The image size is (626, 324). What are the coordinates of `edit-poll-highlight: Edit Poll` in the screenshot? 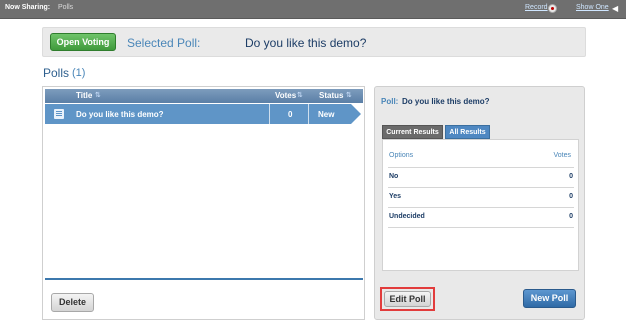 It's located at (407, 299).